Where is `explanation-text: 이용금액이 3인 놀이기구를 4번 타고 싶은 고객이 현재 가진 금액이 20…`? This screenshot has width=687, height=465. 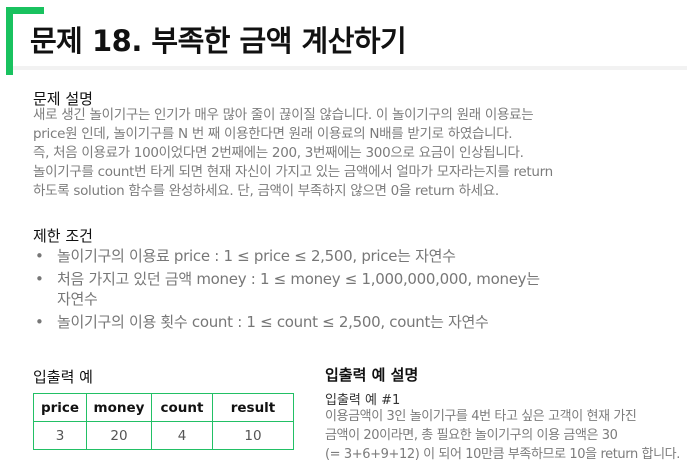
explanation-text: 이용금액이 3인 놀이기구를 4번 타고 싶은 고객이 현재 가진 금액이 20… is located at coordinates (505, 435).